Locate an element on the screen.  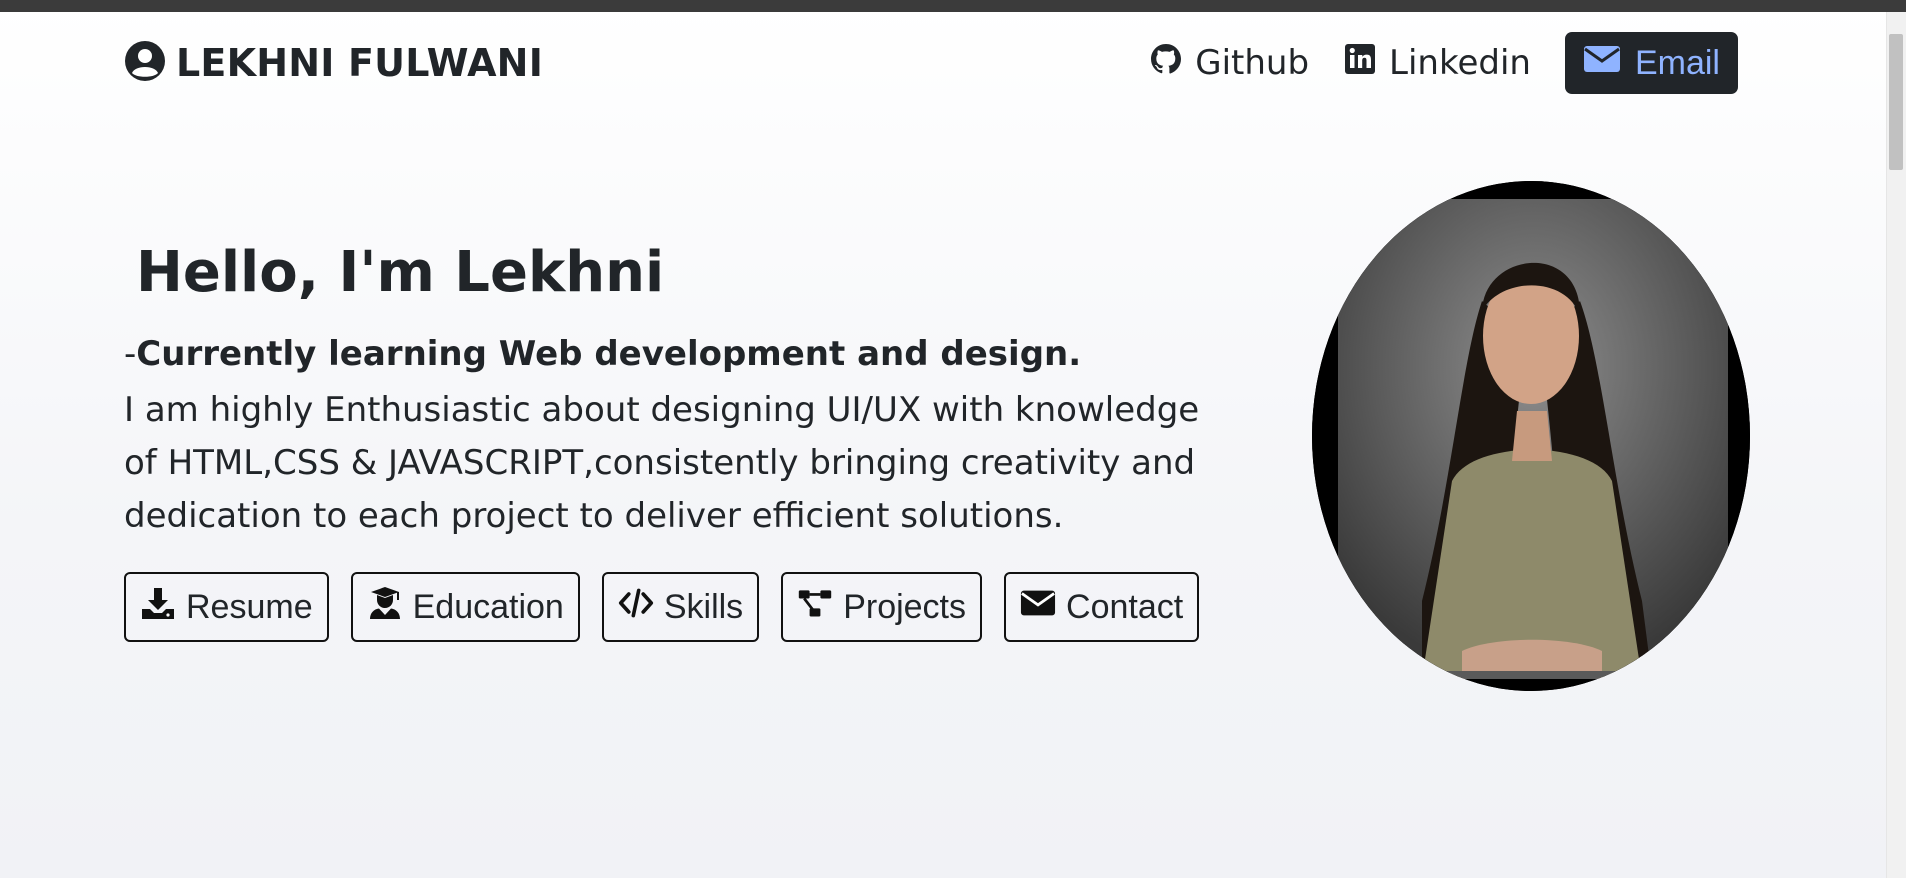
linkedin-icon is located at coordinates (1360, 63).